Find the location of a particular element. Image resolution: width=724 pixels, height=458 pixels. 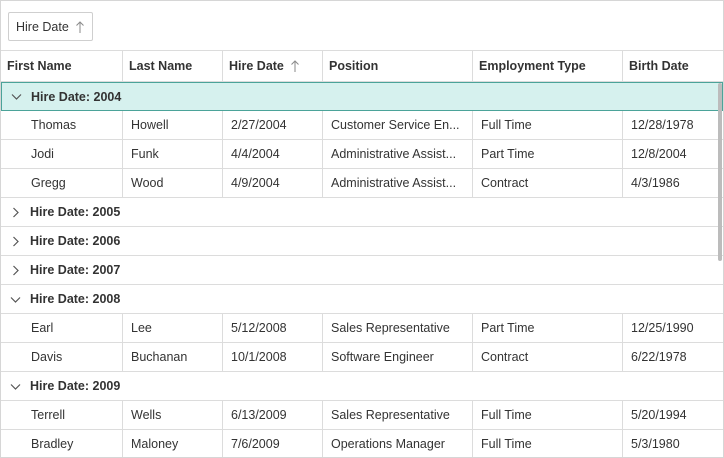

cell-first-name: Thomas is located at coordinates (62, 125).